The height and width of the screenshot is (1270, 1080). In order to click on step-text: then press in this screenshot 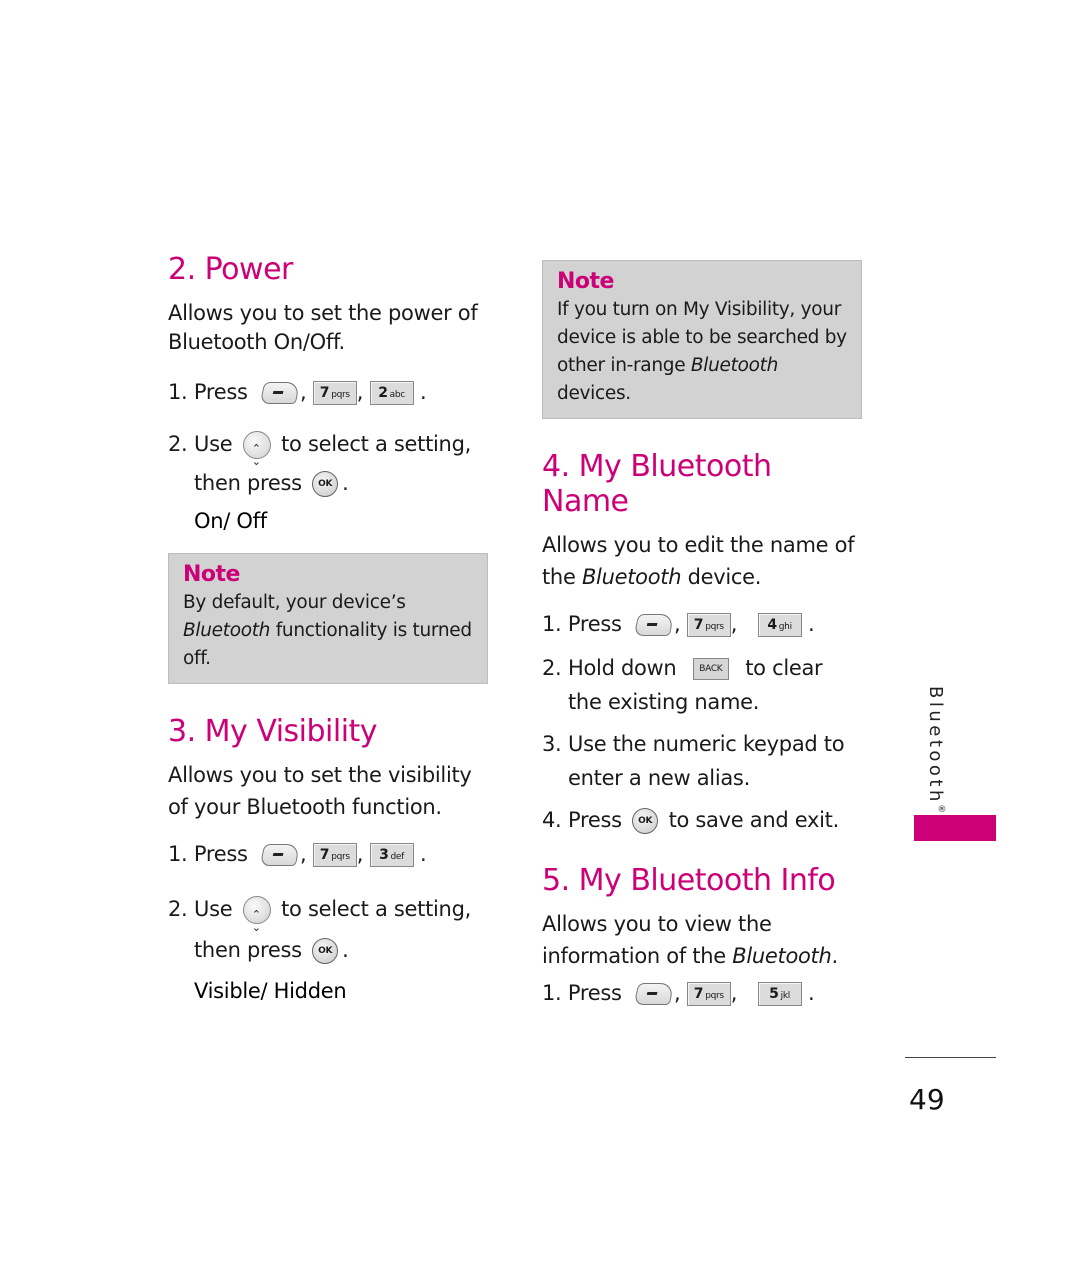, I will do `click(248, 483)`.